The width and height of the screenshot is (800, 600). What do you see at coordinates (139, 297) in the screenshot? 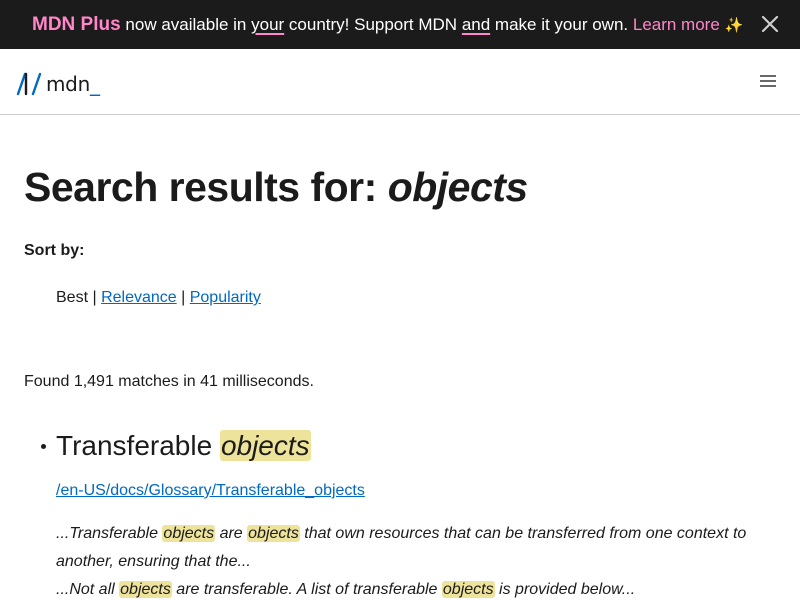
I see `sort-relevance-link: Relevance` at bounding box center [139, 297].